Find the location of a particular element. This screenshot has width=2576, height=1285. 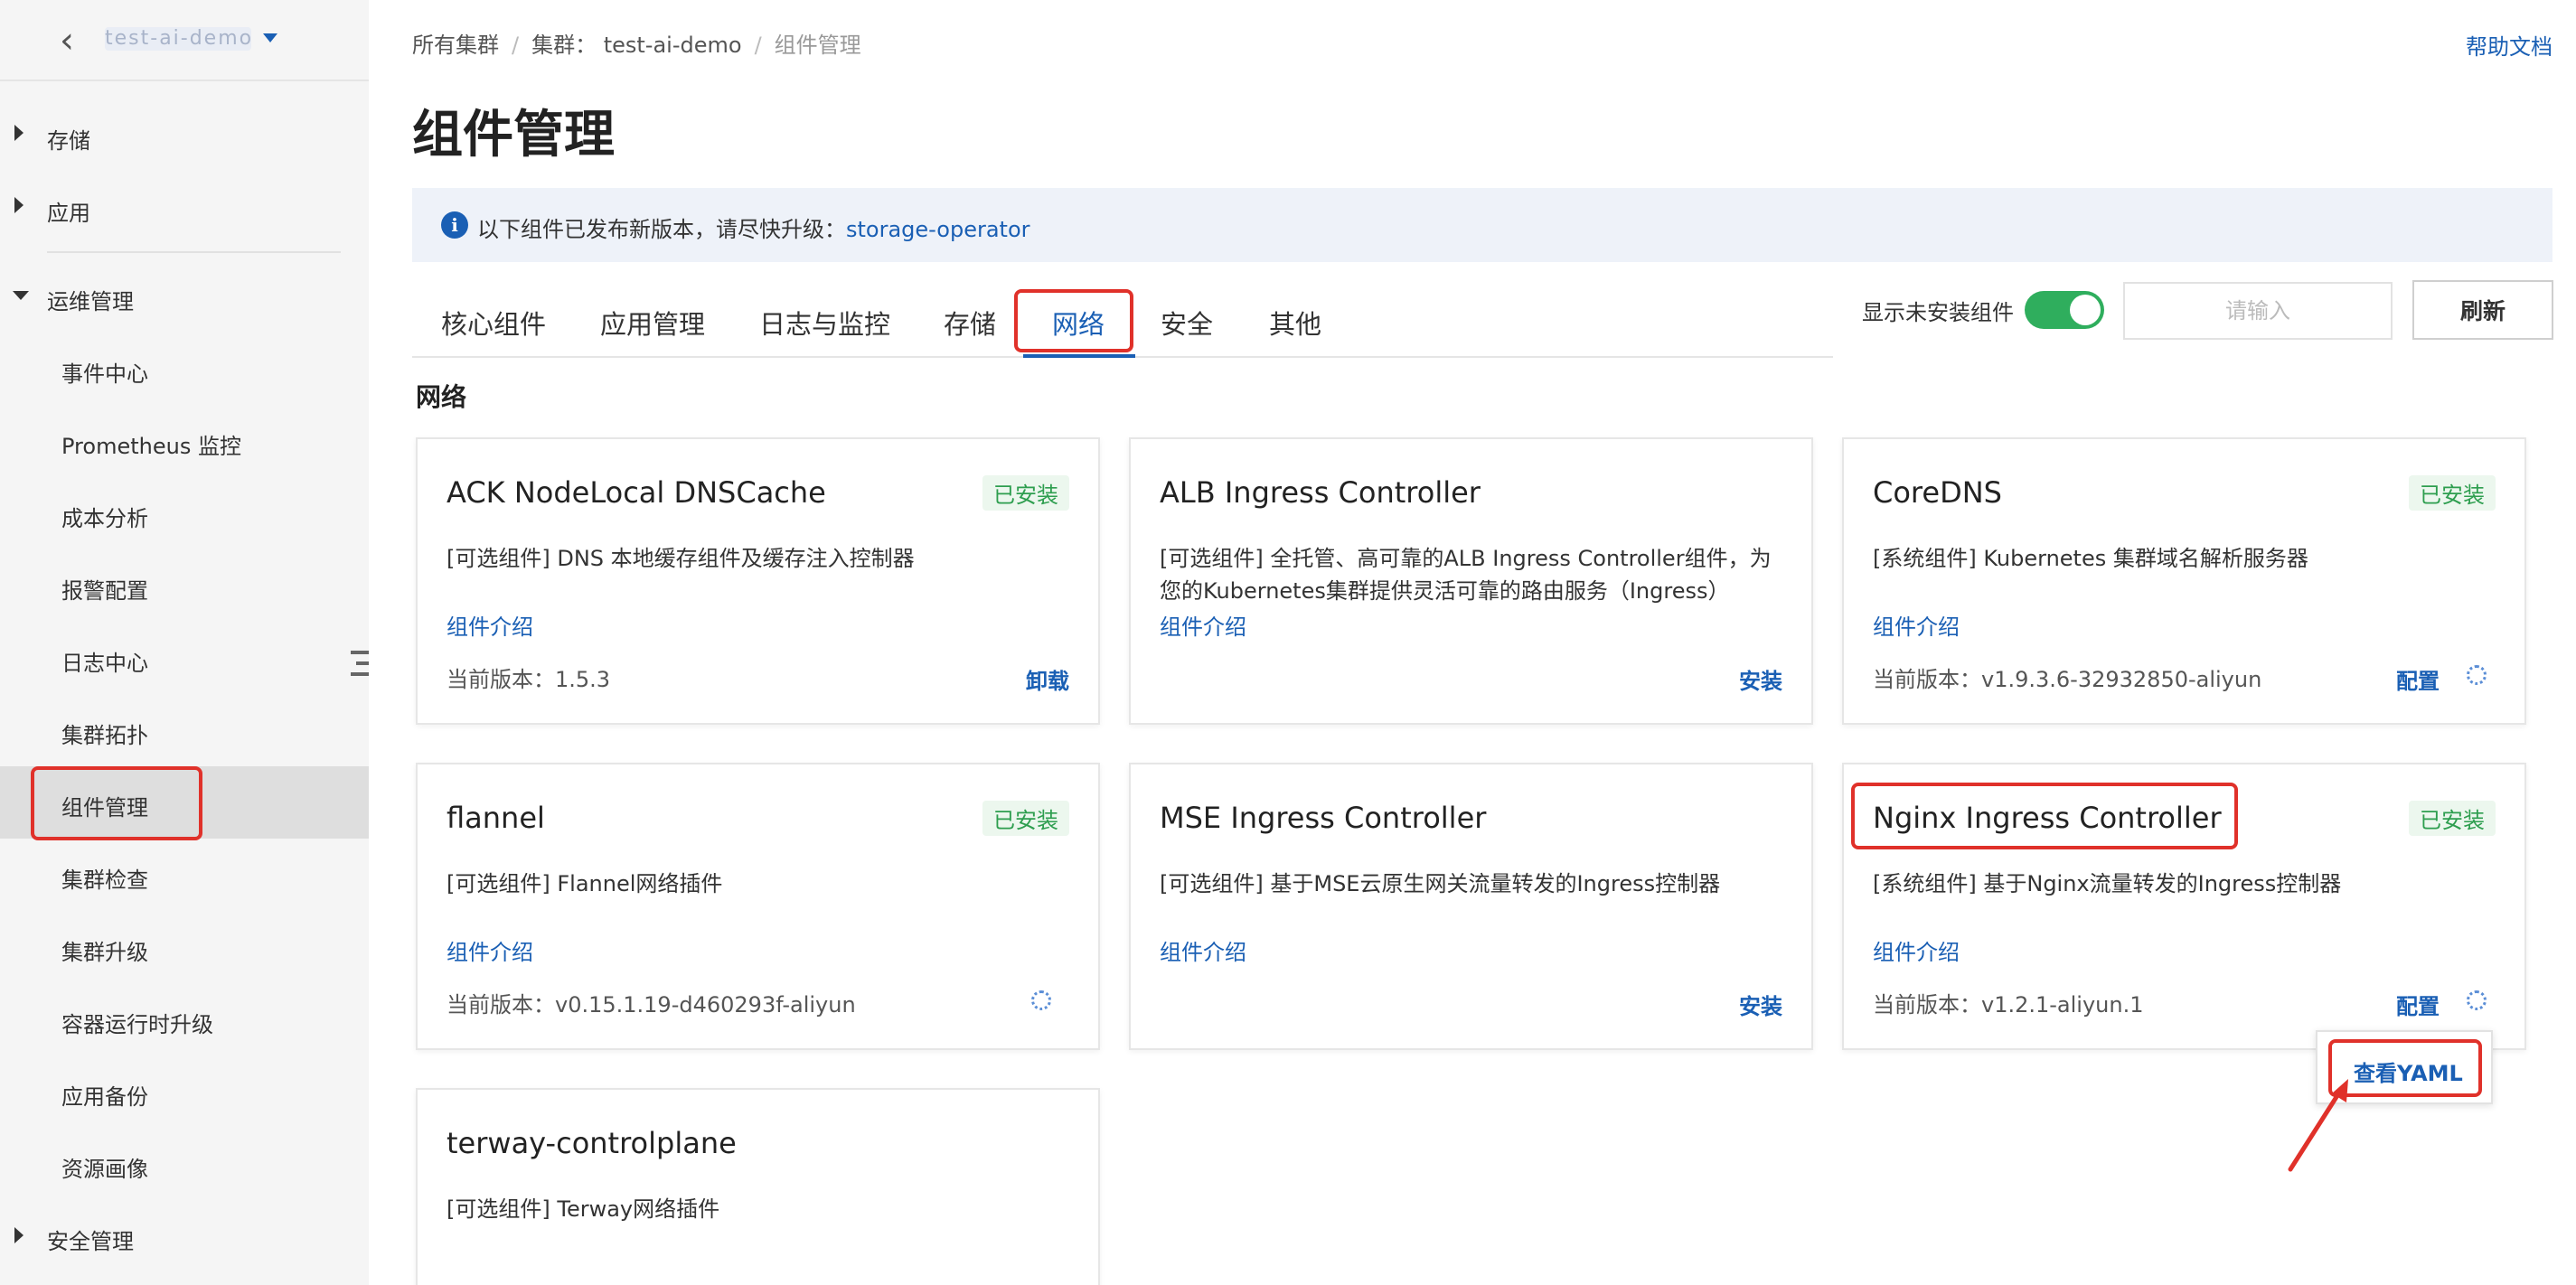

component-description: [可选组件] Flannel网络插件 is located at coordinates (585, 883).